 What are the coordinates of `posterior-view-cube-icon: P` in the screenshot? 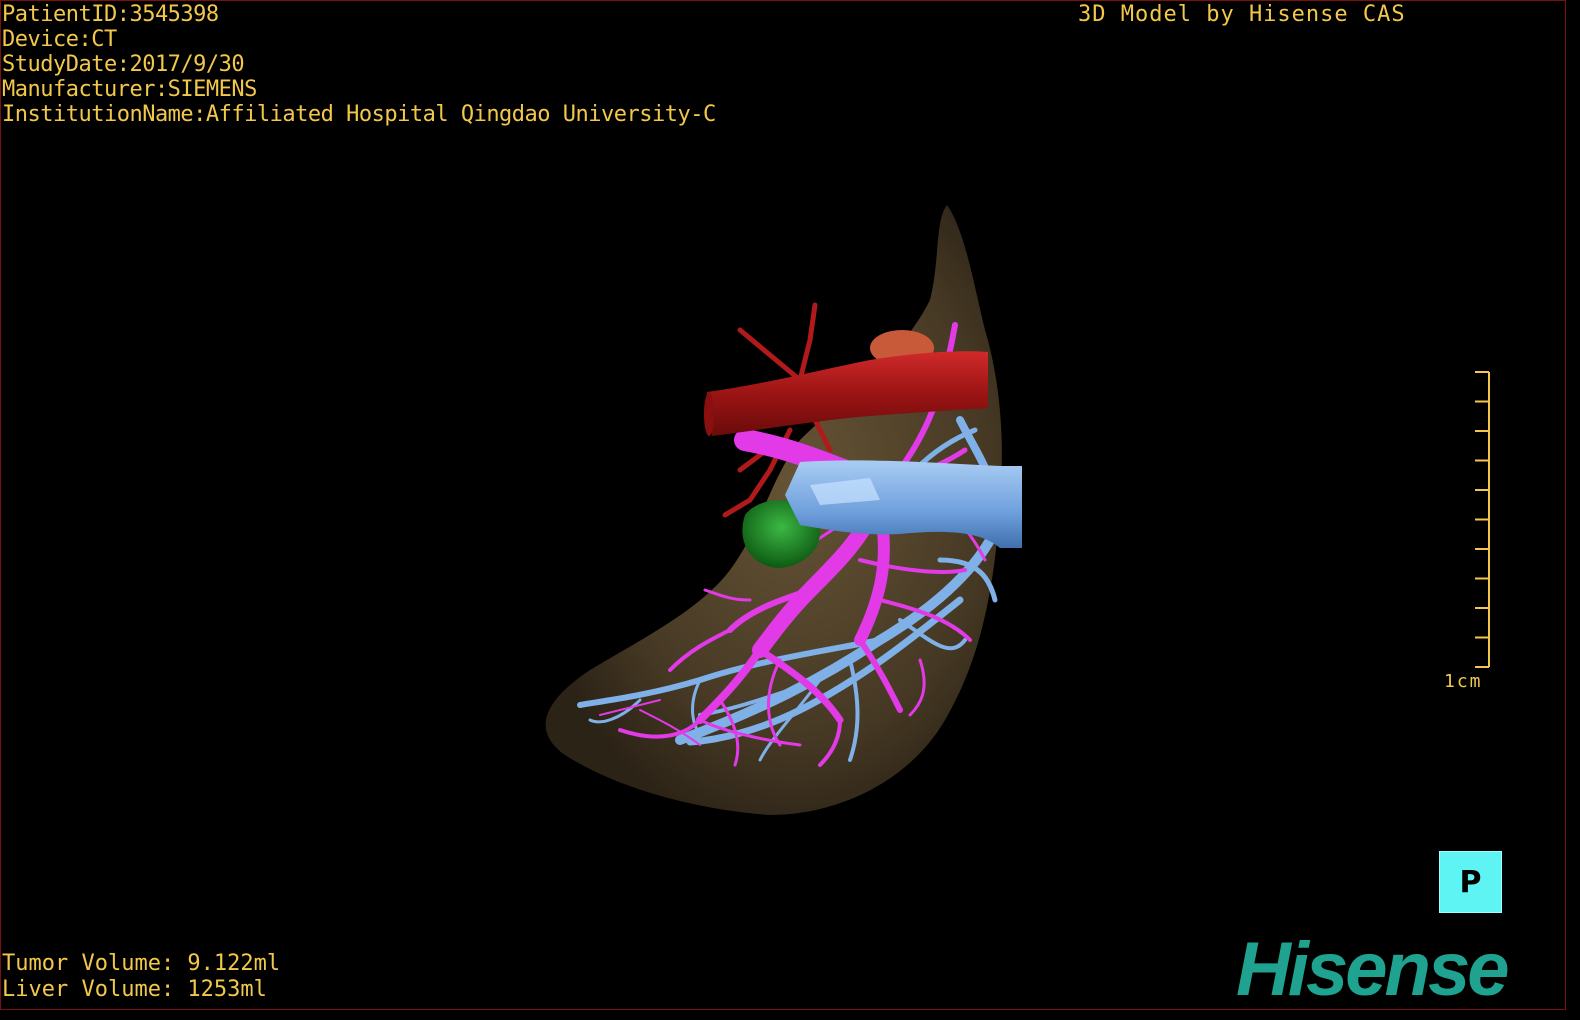 It's located at (1470, 882).